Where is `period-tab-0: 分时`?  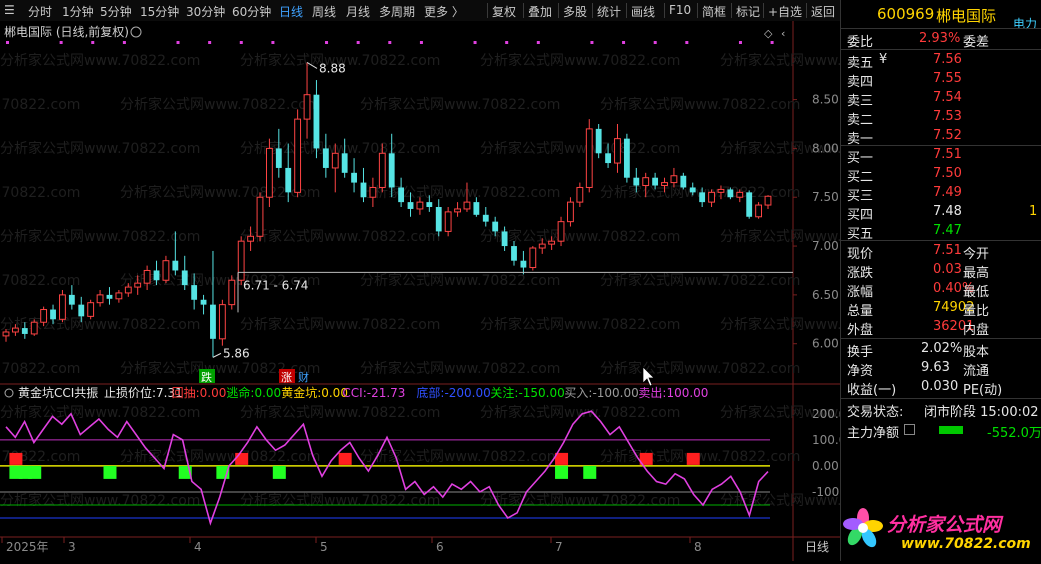
period-tab-0: 分时 is located at coordinates (40, 11).